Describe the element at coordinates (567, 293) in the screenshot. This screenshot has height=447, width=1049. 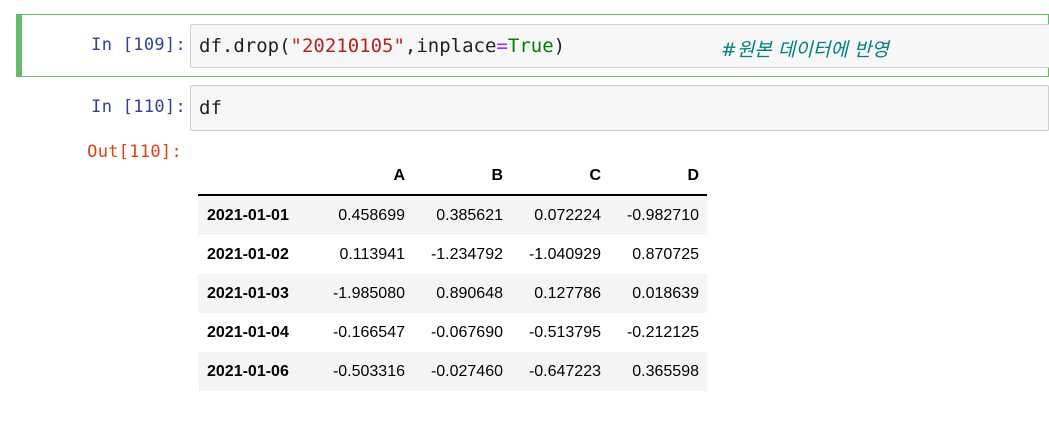
I see `table-cell: 0.127786` at that location.